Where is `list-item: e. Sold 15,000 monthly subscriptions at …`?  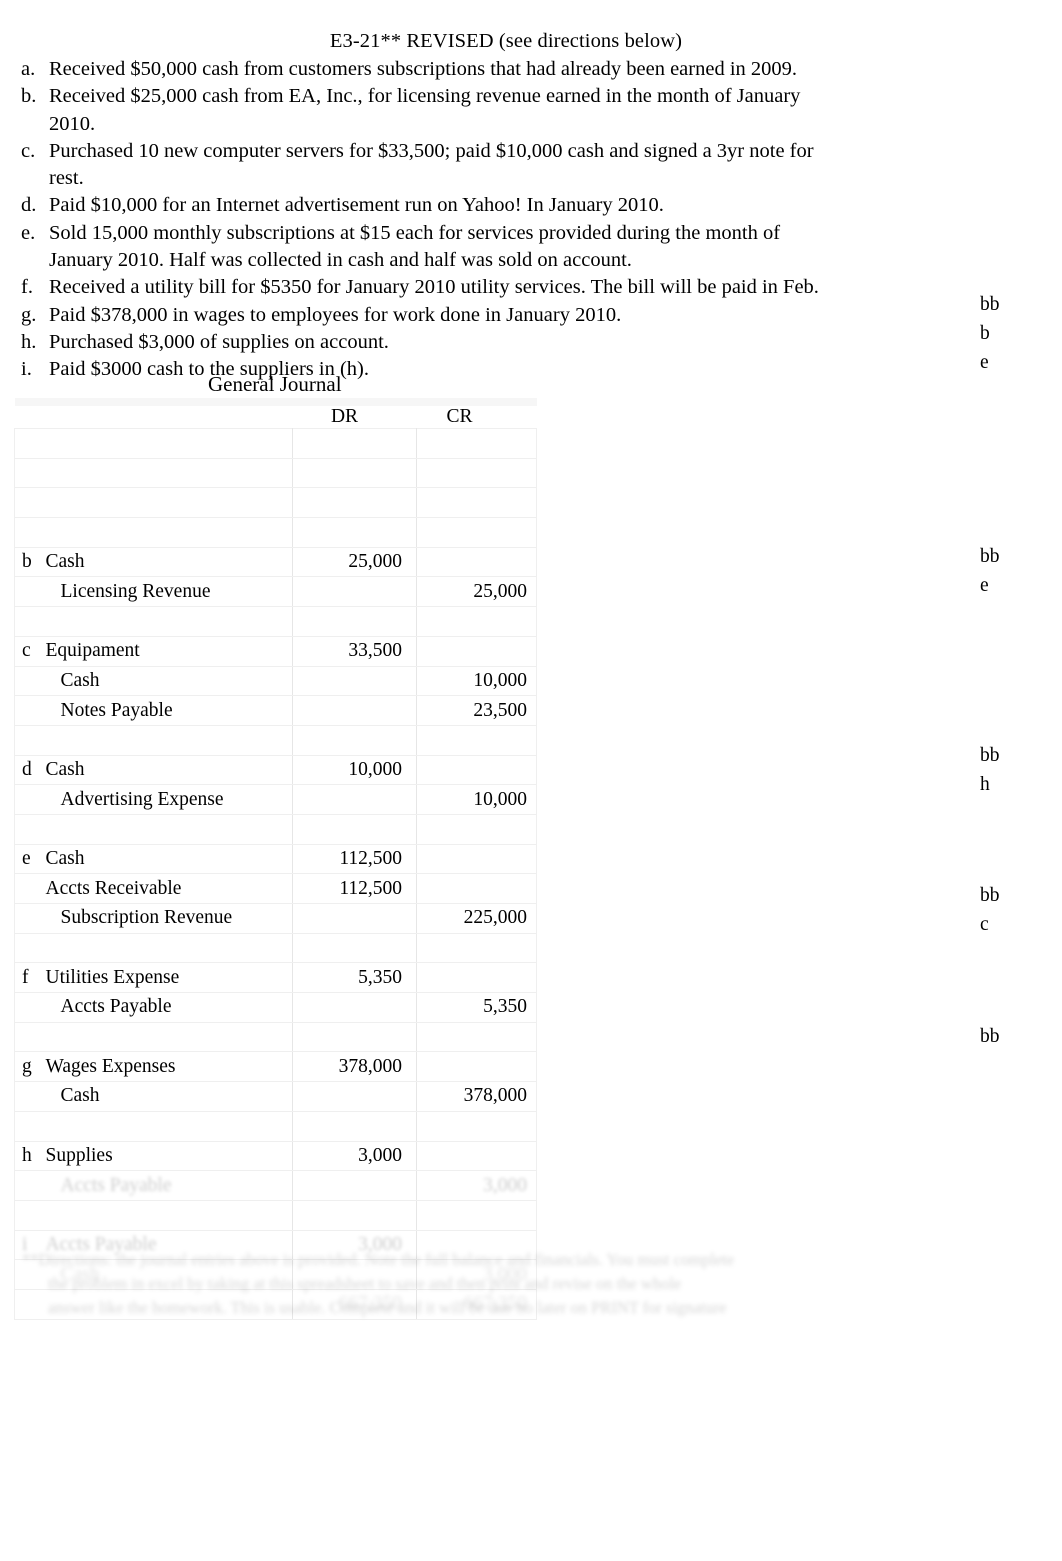 list-item: e. Sold 15,000 monthly subscriptions at … is located at coordinates (468, 247).